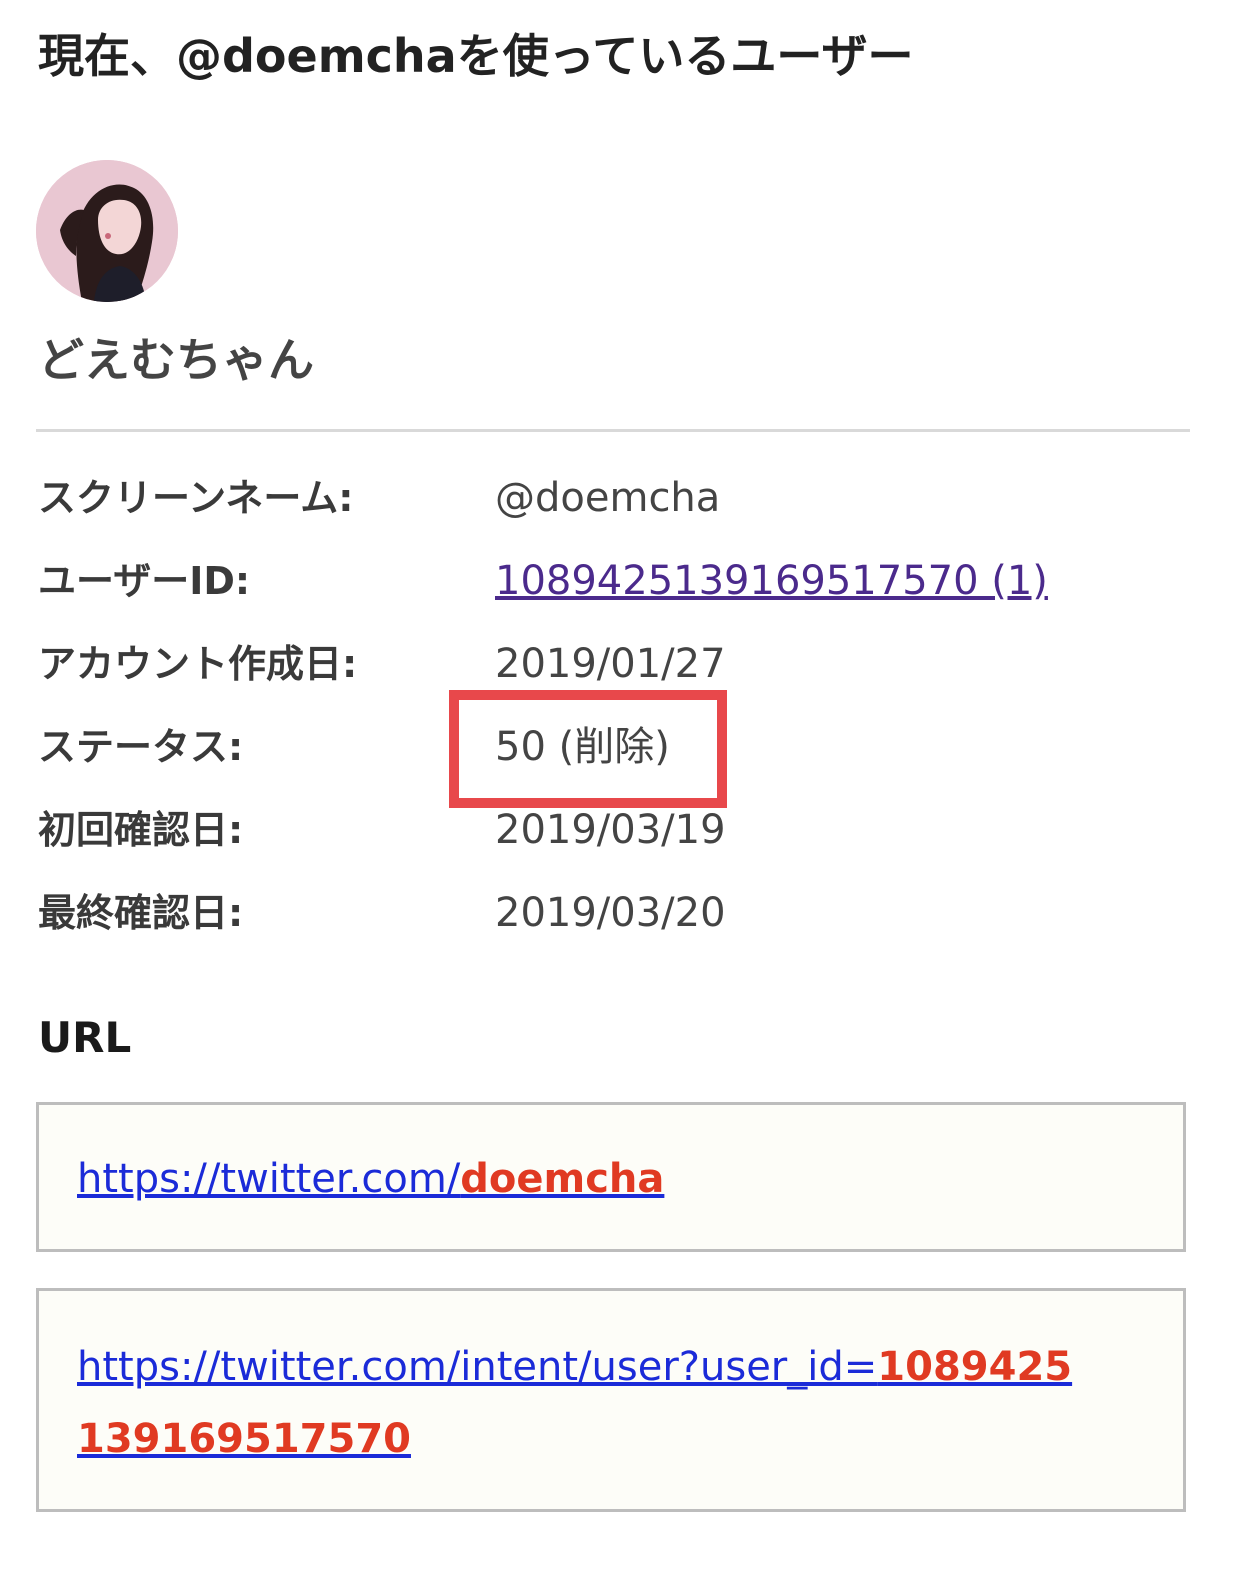 The image size is (1242, 1589). What do you see at coordinates (608, 498) in the screenshot?
I see `screen-name-value: @doemcha` at bounding box center [608, 498].